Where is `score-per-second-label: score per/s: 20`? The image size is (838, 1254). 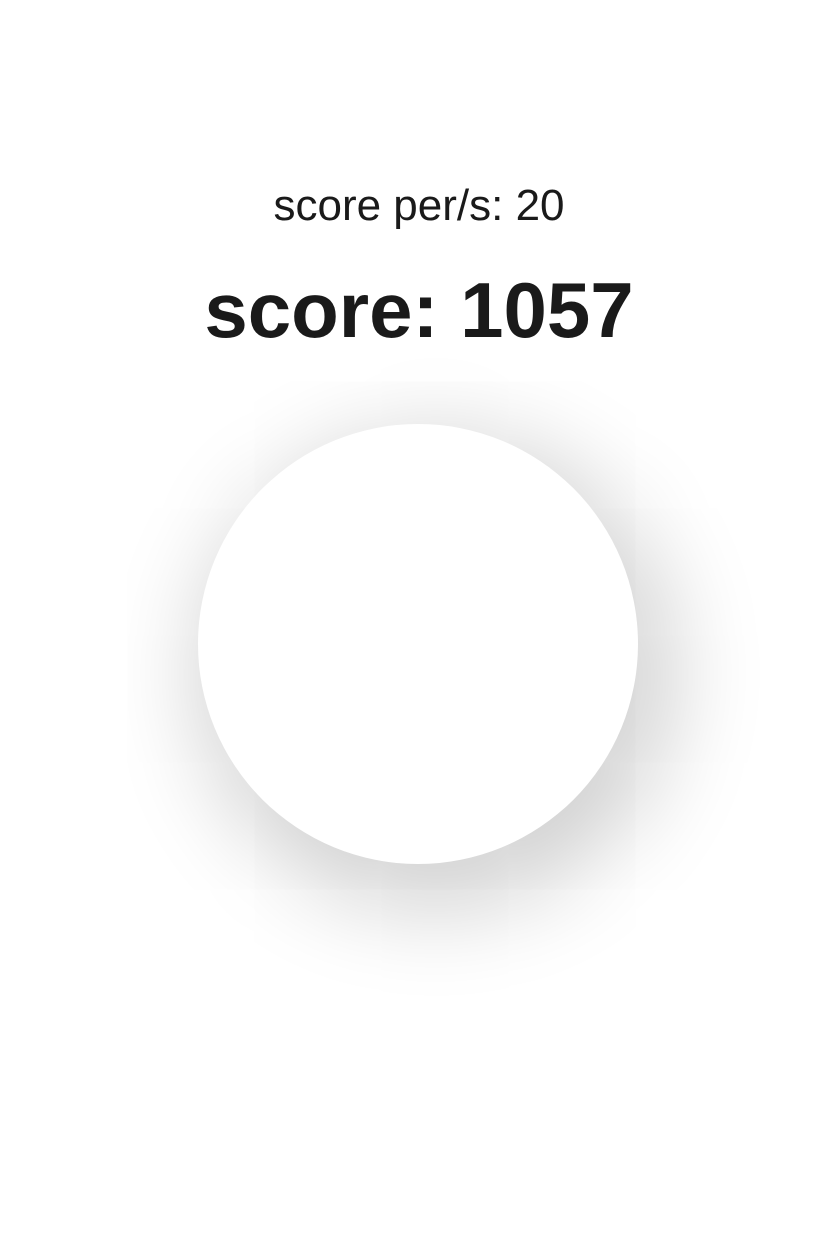
score-per-second-label: score per/s: 20 is located at coordinates (419, 205).